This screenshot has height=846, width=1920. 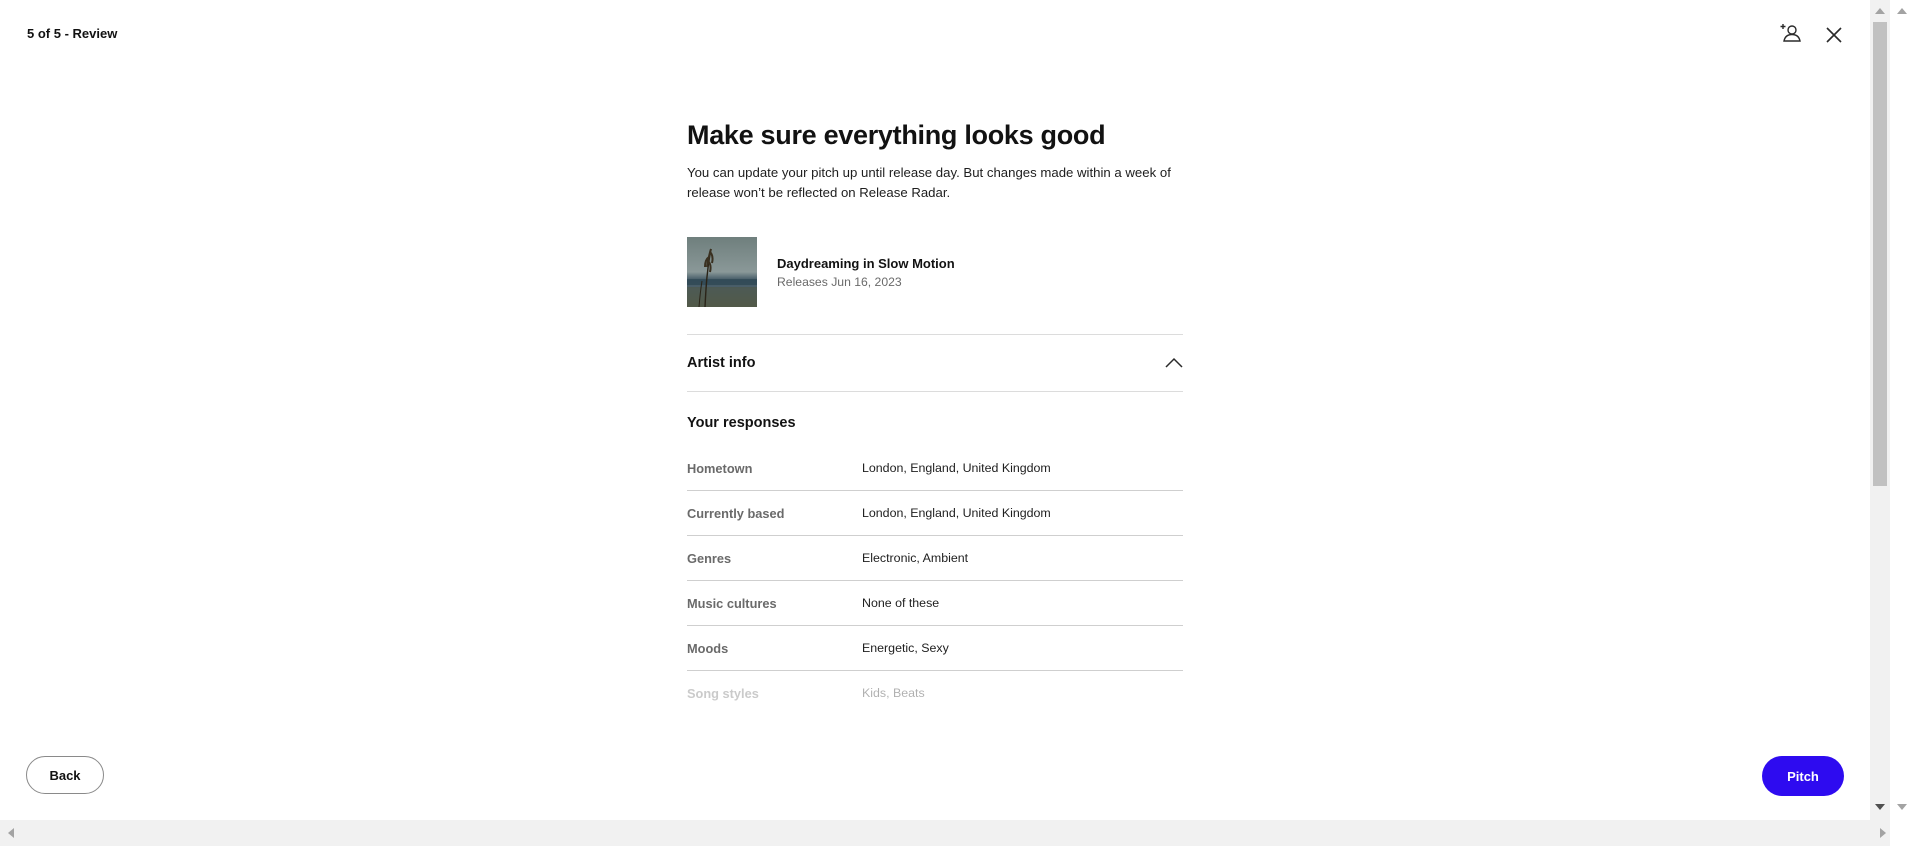 What do you see at coordinates (1902, 11) in the screenshot?
I see `outer-scroll-up-arrow-icon` at bounding box center [1902, 11].